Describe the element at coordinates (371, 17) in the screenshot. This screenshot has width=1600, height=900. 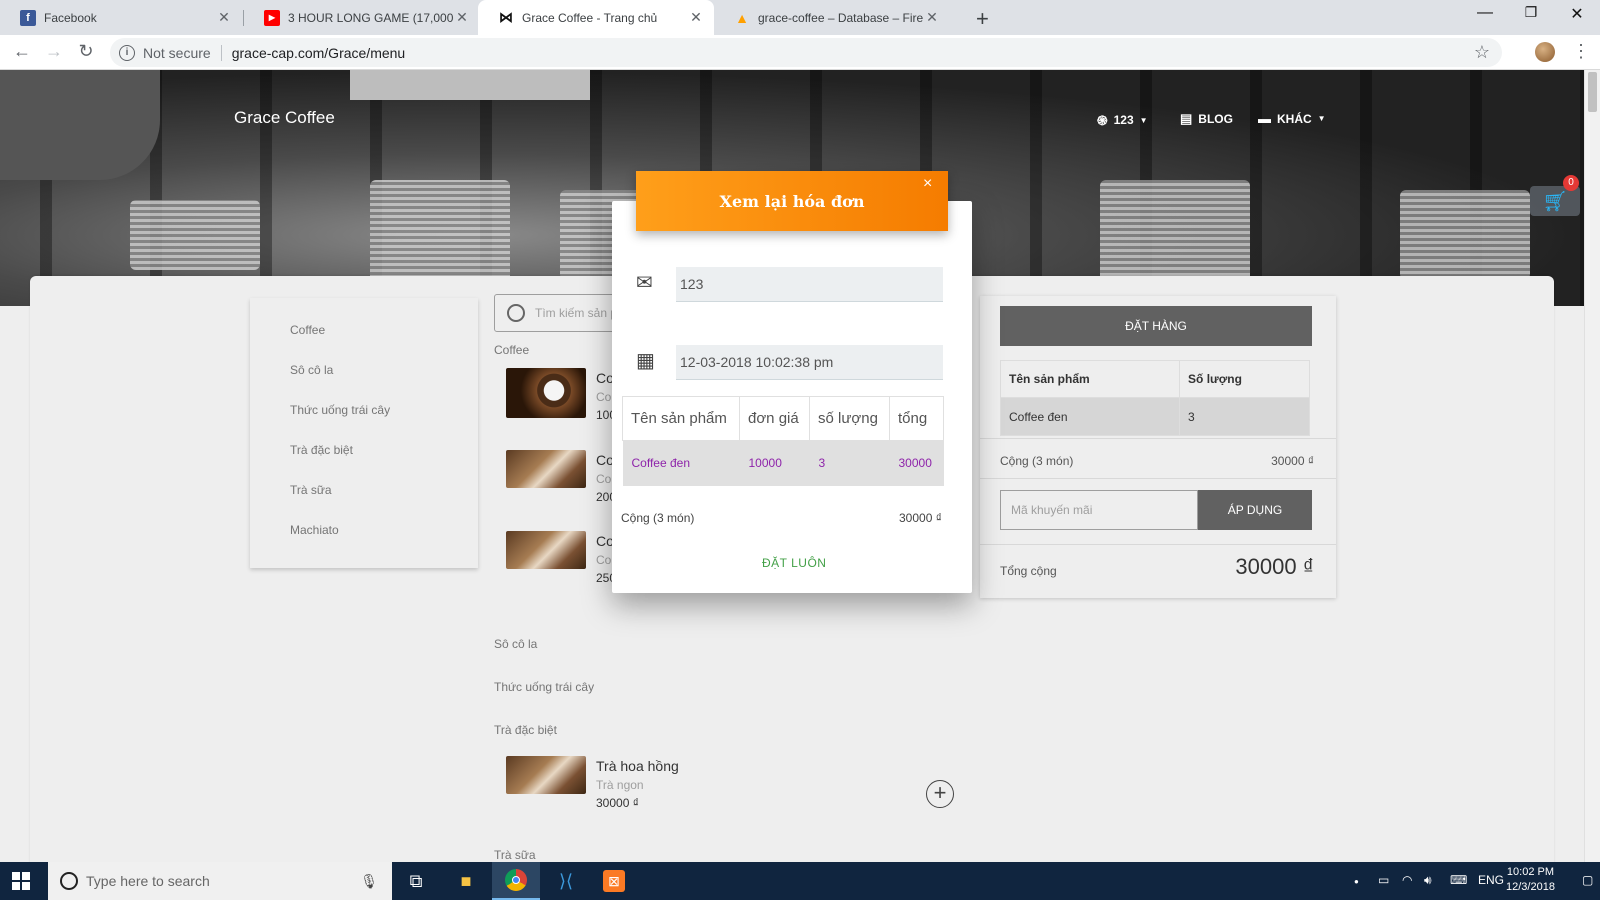
I see `tab-title: 3 HOUR LONG GAME (17,000+ A` at that location.